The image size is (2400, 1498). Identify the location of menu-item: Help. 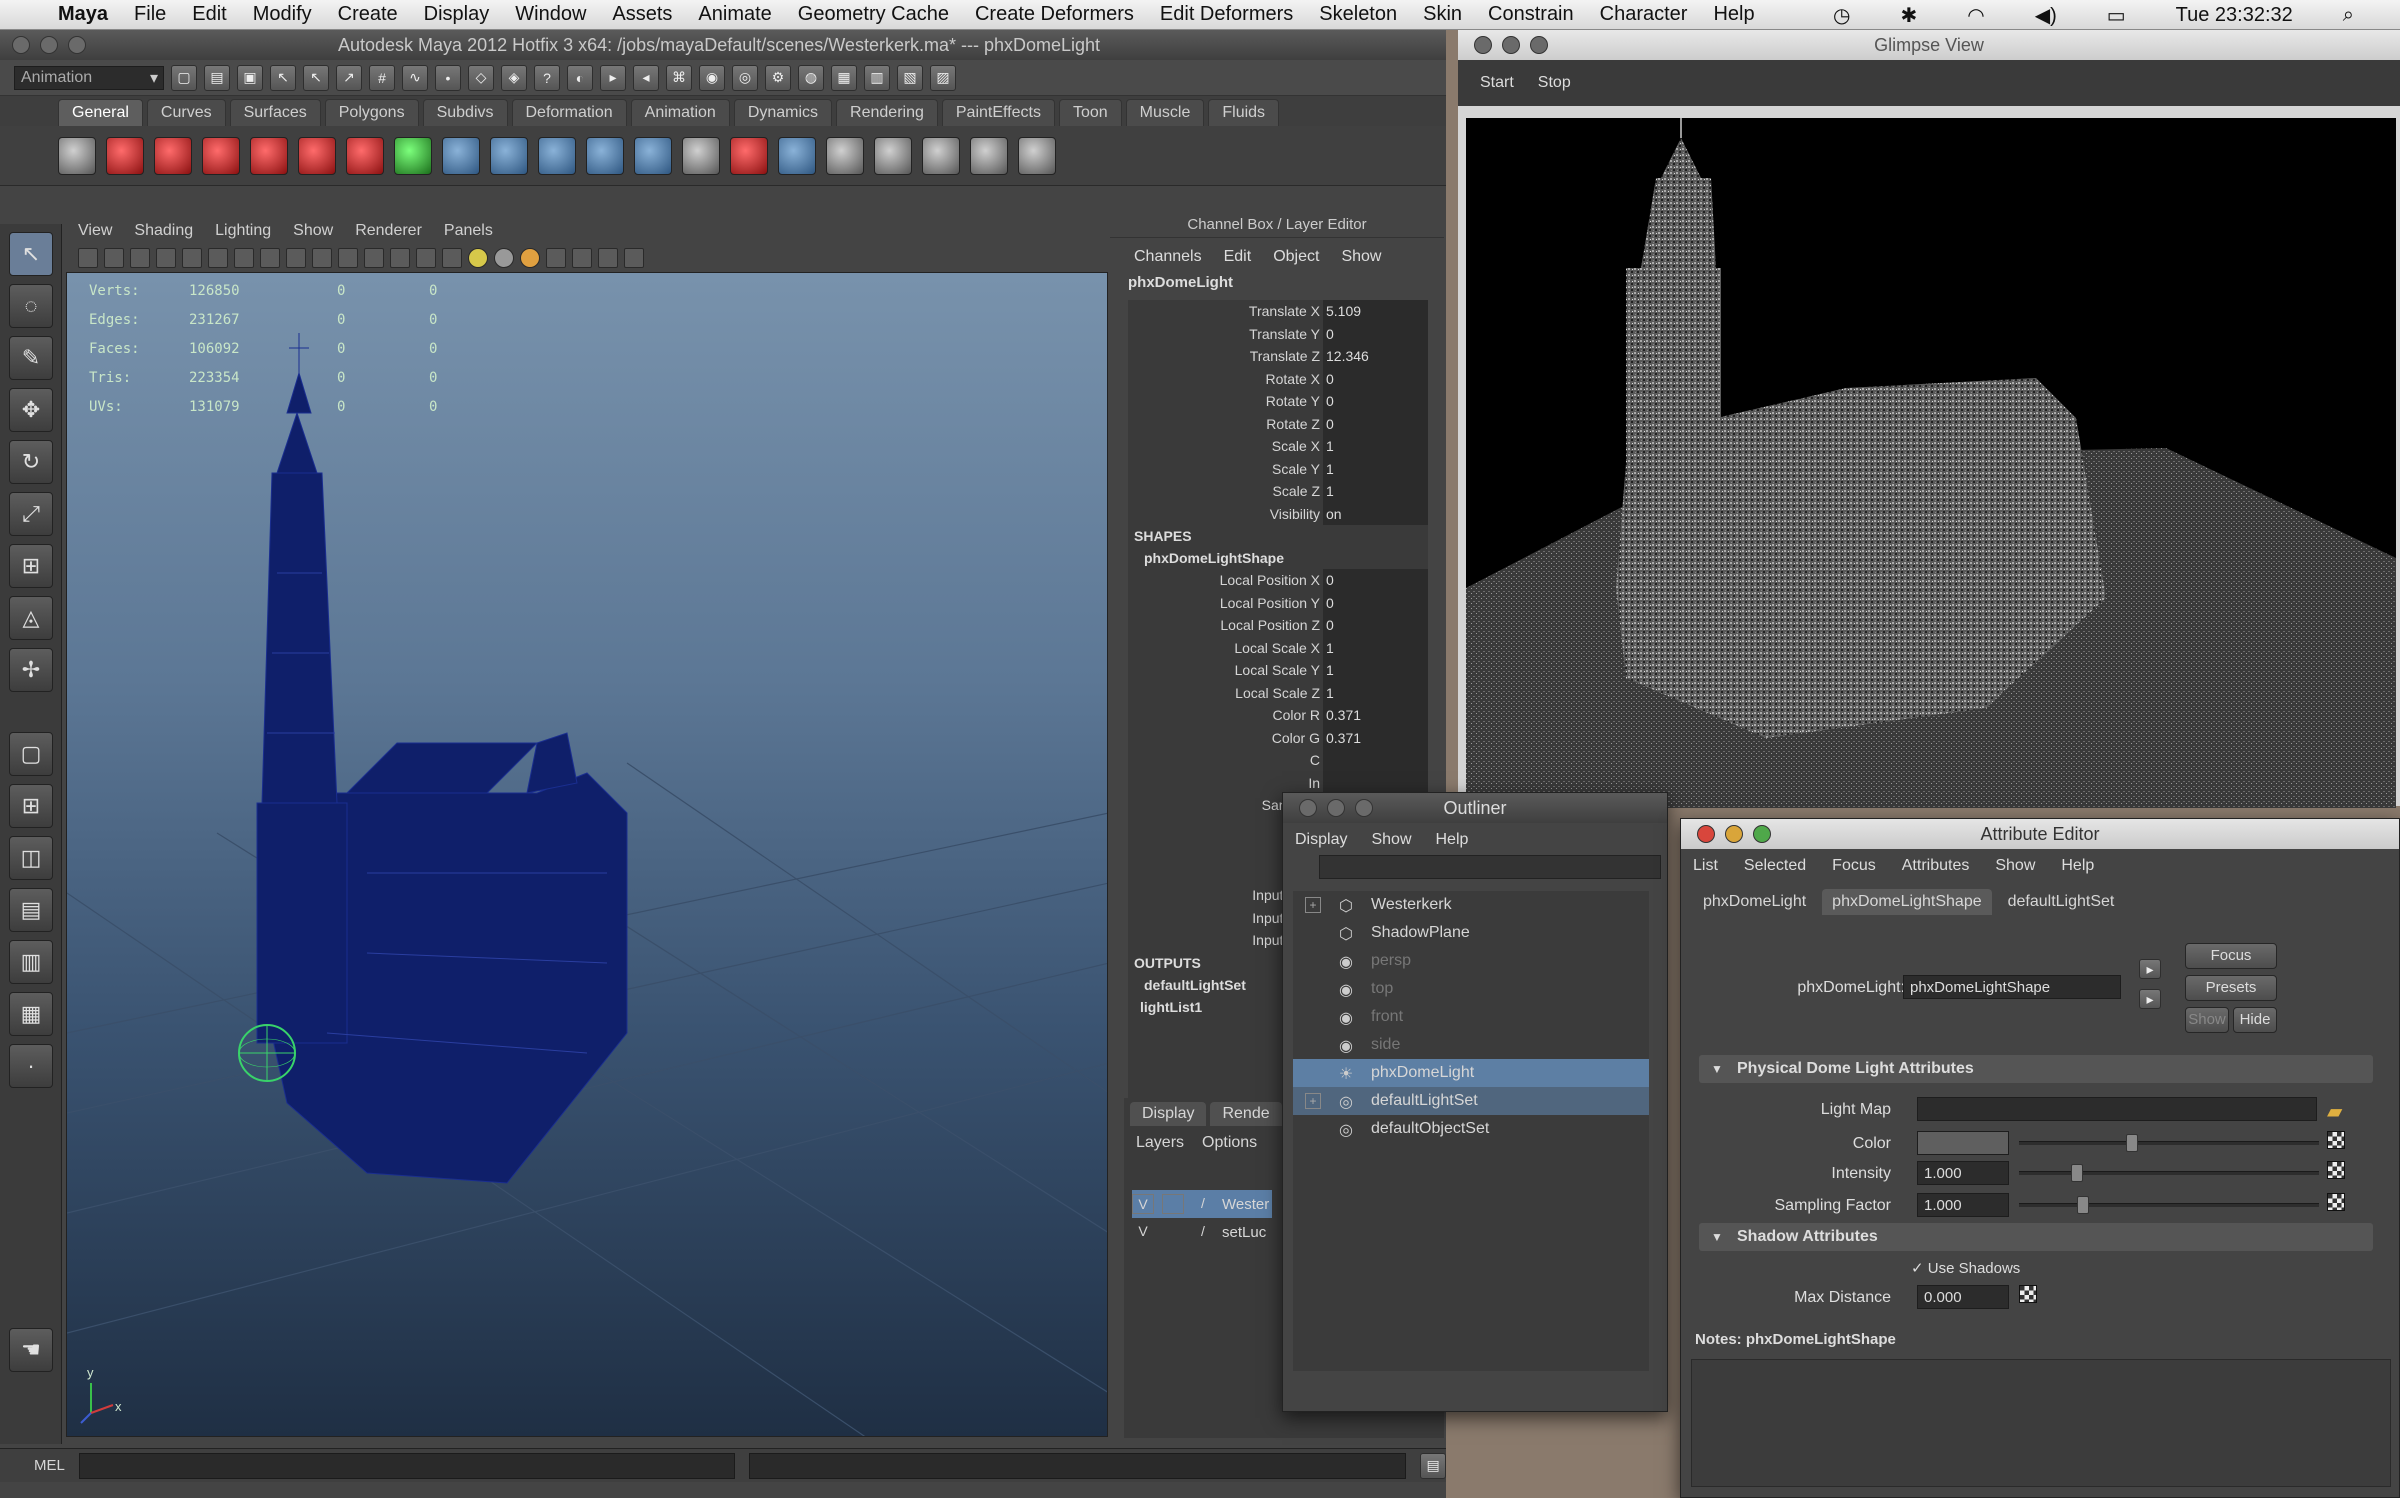
(1733, 14).